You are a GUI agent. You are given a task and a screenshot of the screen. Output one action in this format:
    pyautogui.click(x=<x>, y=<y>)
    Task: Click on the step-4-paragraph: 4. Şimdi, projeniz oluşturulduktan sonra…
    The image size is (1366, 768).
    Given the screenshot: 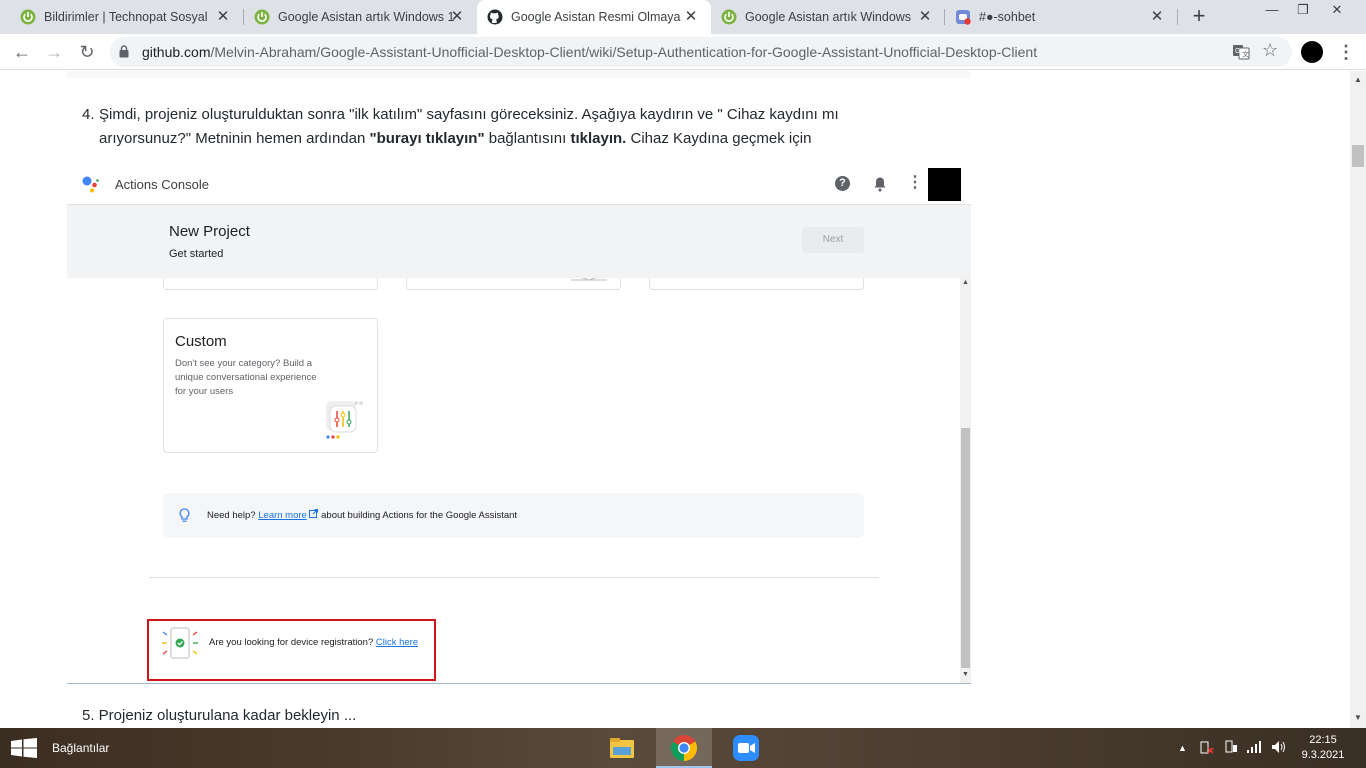 What is the action you would take?
    pyautogui.click(x=497, y=127)
    